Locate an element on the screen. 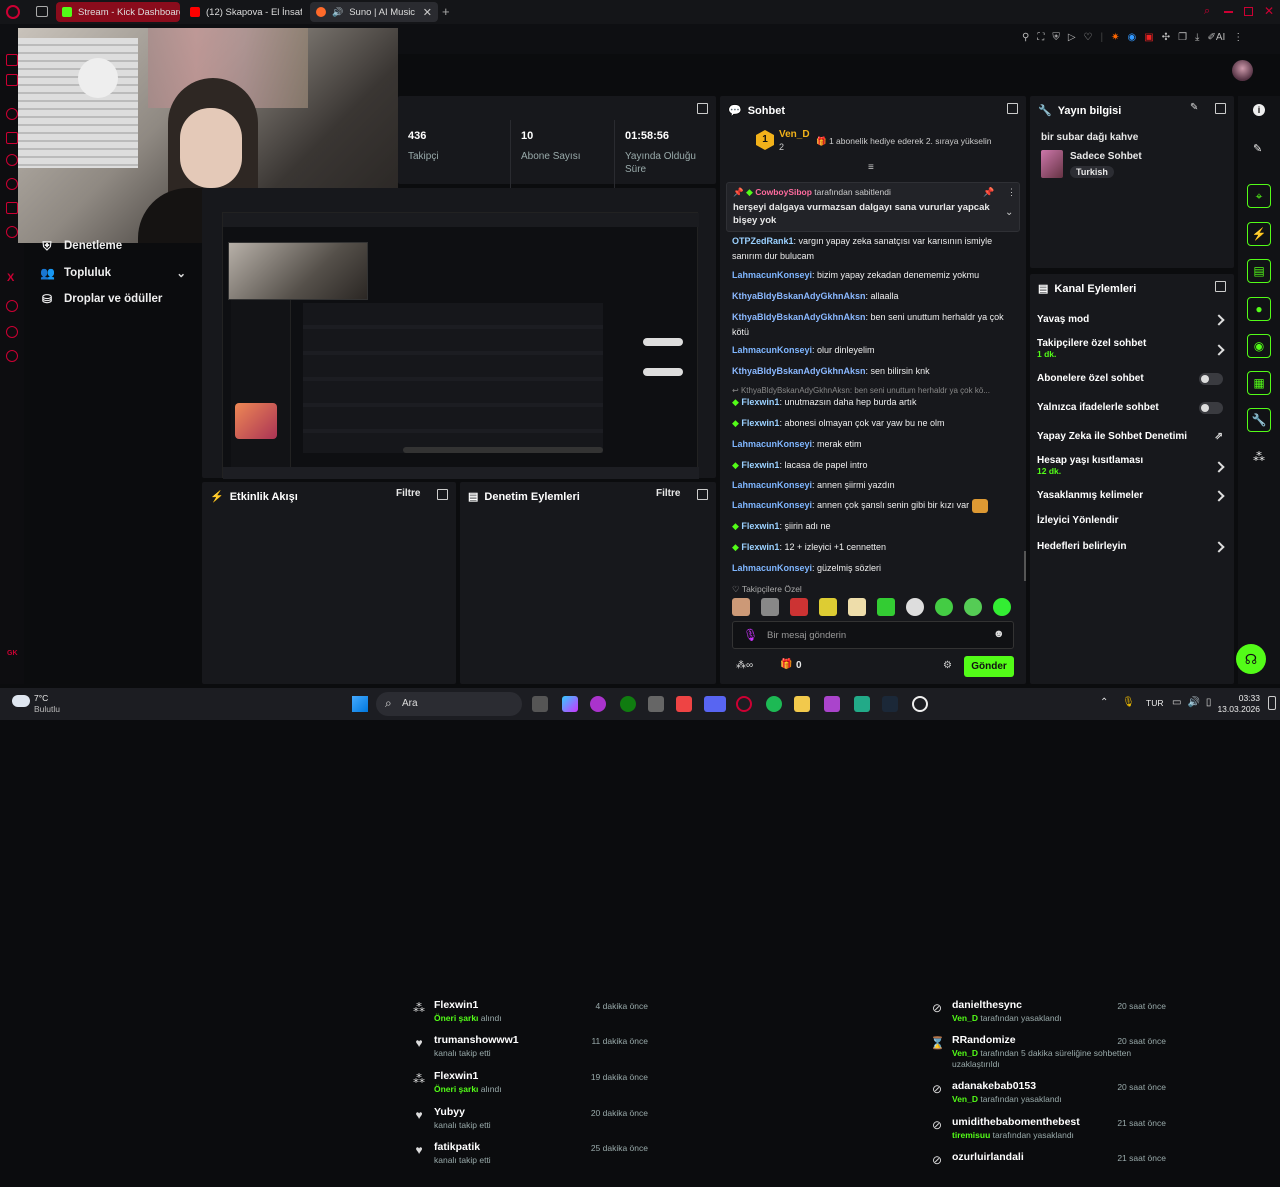  whatsapp-icon is located at coordinates (12, 160).